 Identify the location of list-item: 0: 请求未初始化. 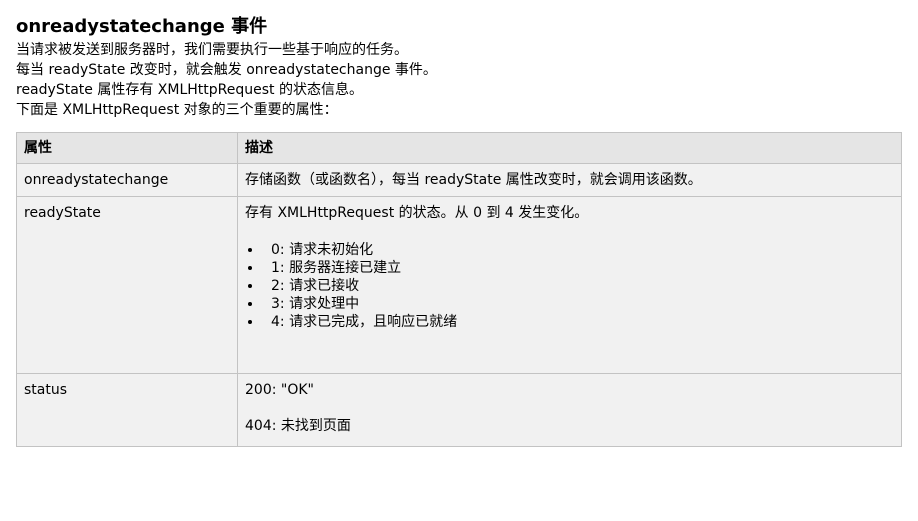
(578, 250).